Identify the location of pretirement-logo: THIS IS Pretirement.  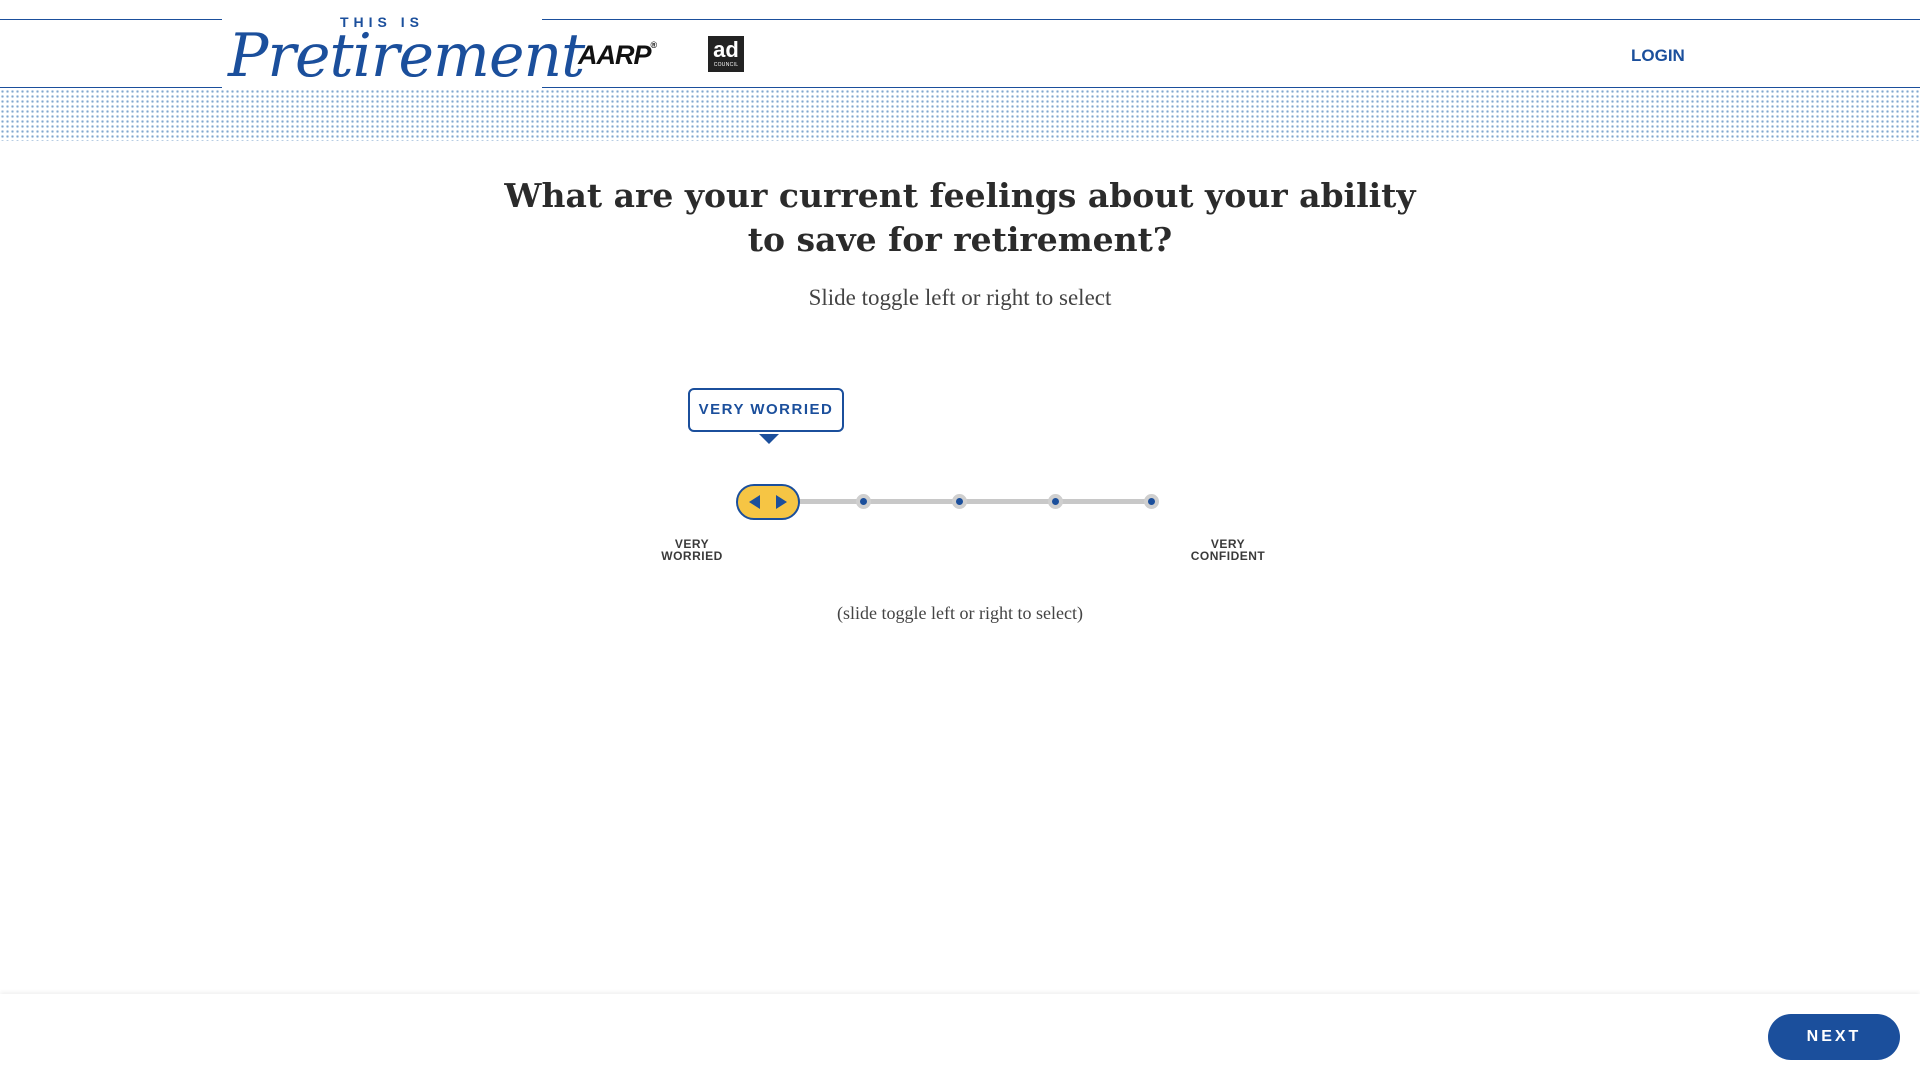
(403, 55).